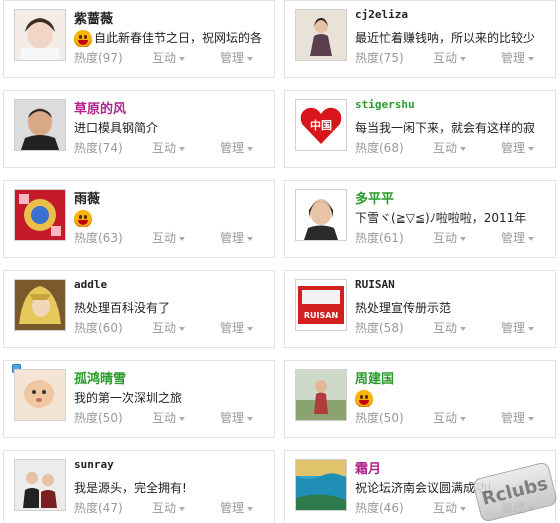 The width and height of the screenshot is (560, 523). I want to click on card-meta: 热度(61) 互动 管理, so click(455, 237).